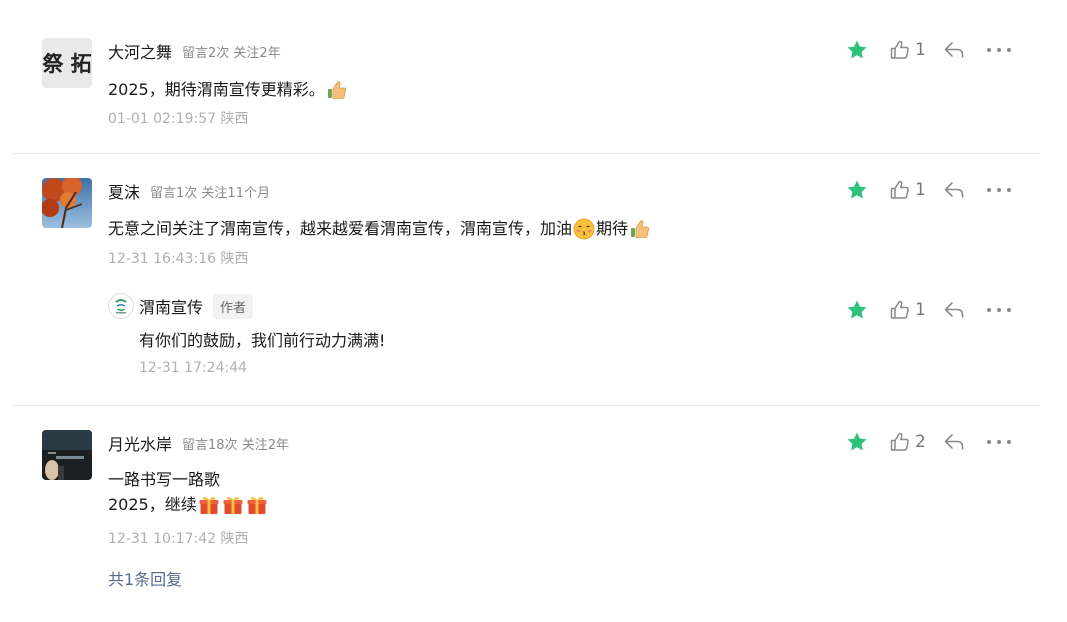 The height and width of the screenshot is (622, 1067). Describe the element at coordinates (171, 306) in the screenshot. I see `author-name: 渭南宣传` at that location.